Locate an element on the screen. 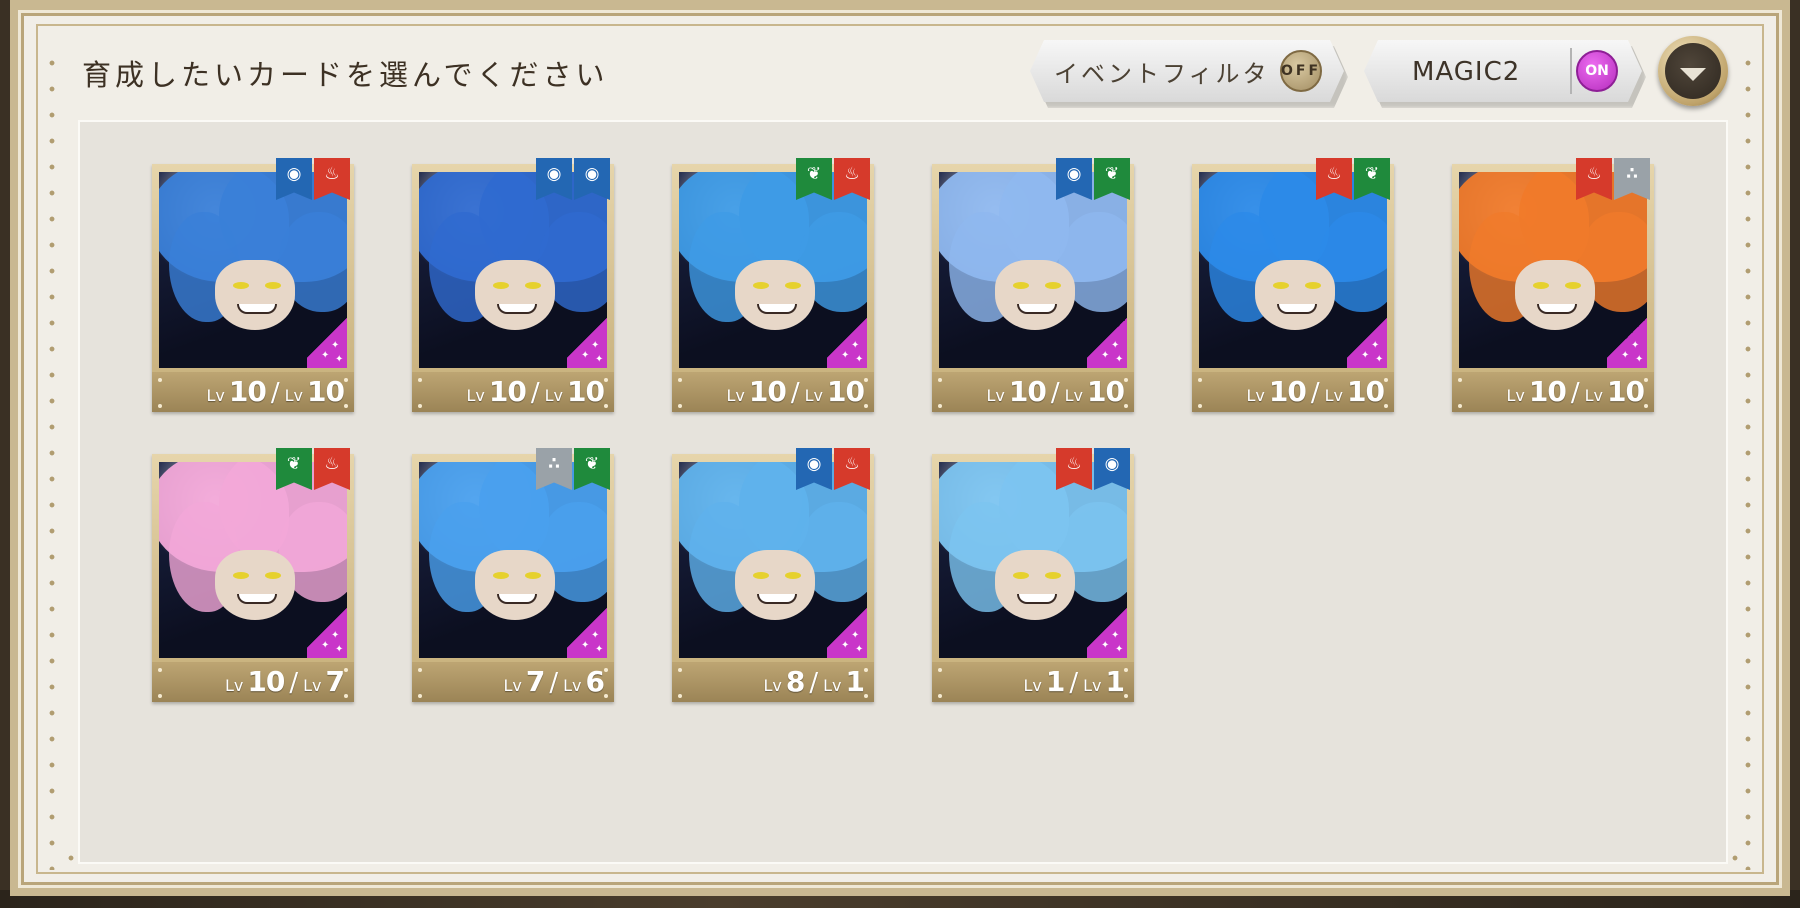 The image size is (1800, 908). card-item: ✦ ✦ ✦ ◉ ♨ Lv 8/Lv 1 is located at coordinates (773, 575).